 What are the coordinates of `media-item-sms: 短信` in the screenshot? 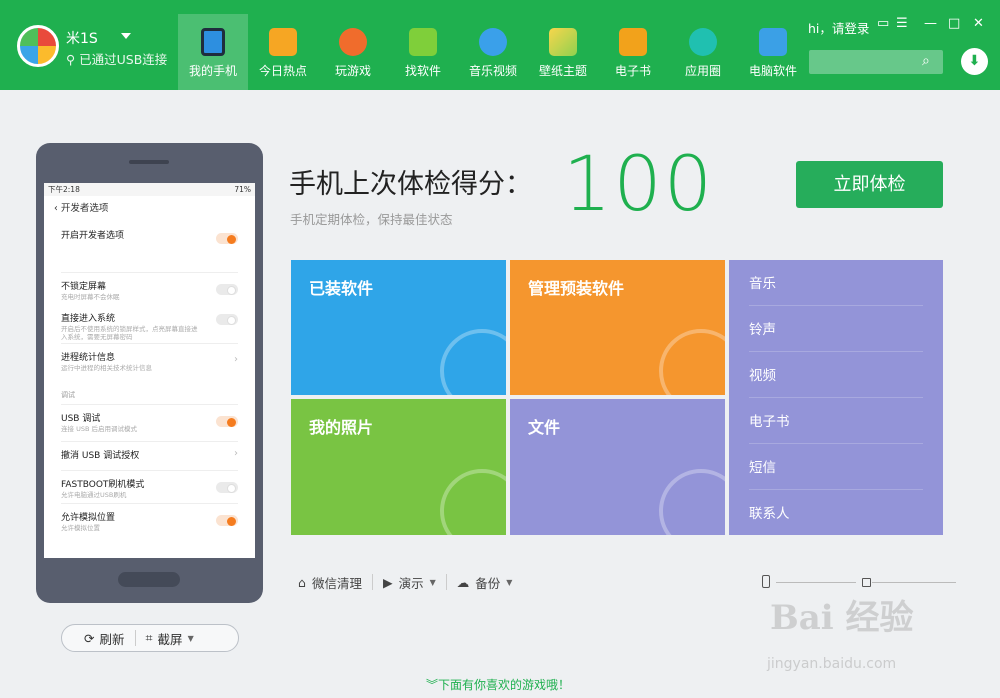 It's located at (836, 467).